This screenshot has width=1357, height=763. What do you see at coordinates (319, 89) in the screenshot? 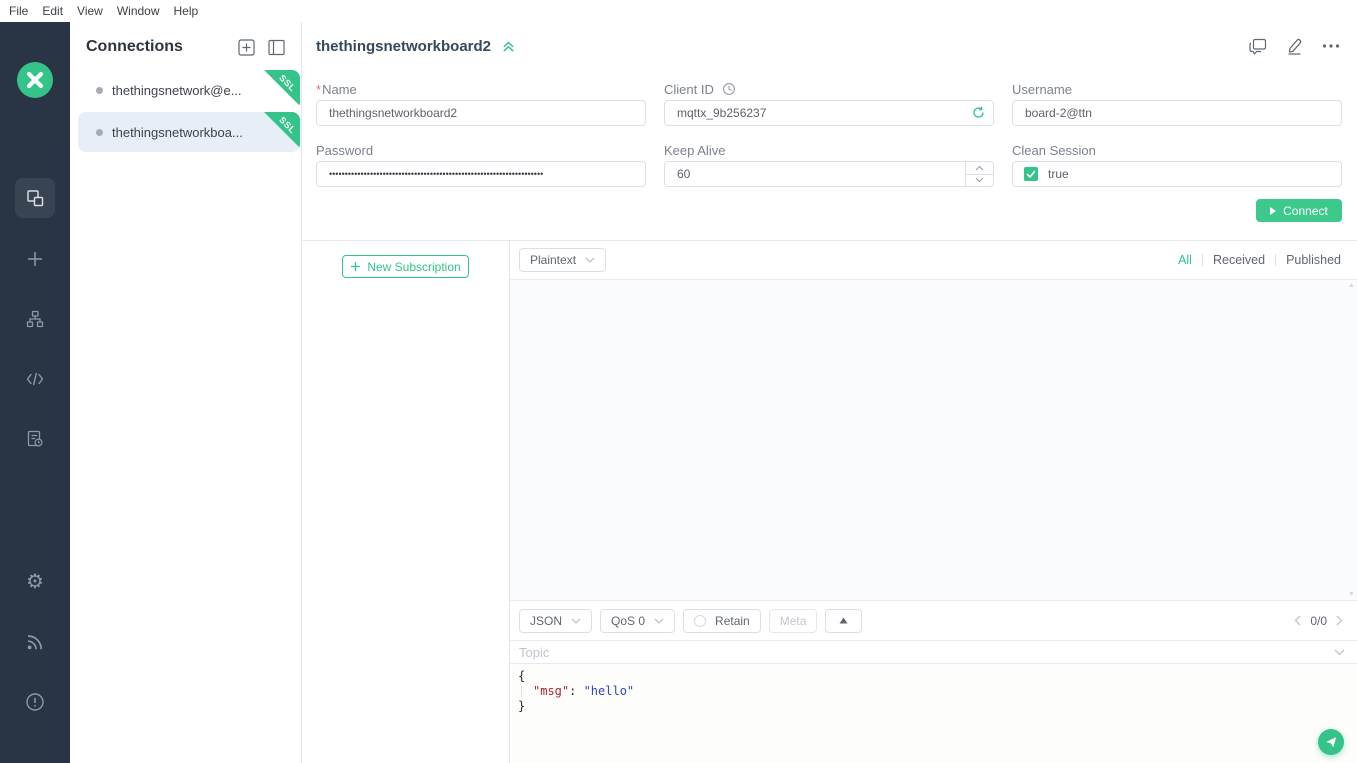
I see `required-mark: *` at bounding box center [319, 89].